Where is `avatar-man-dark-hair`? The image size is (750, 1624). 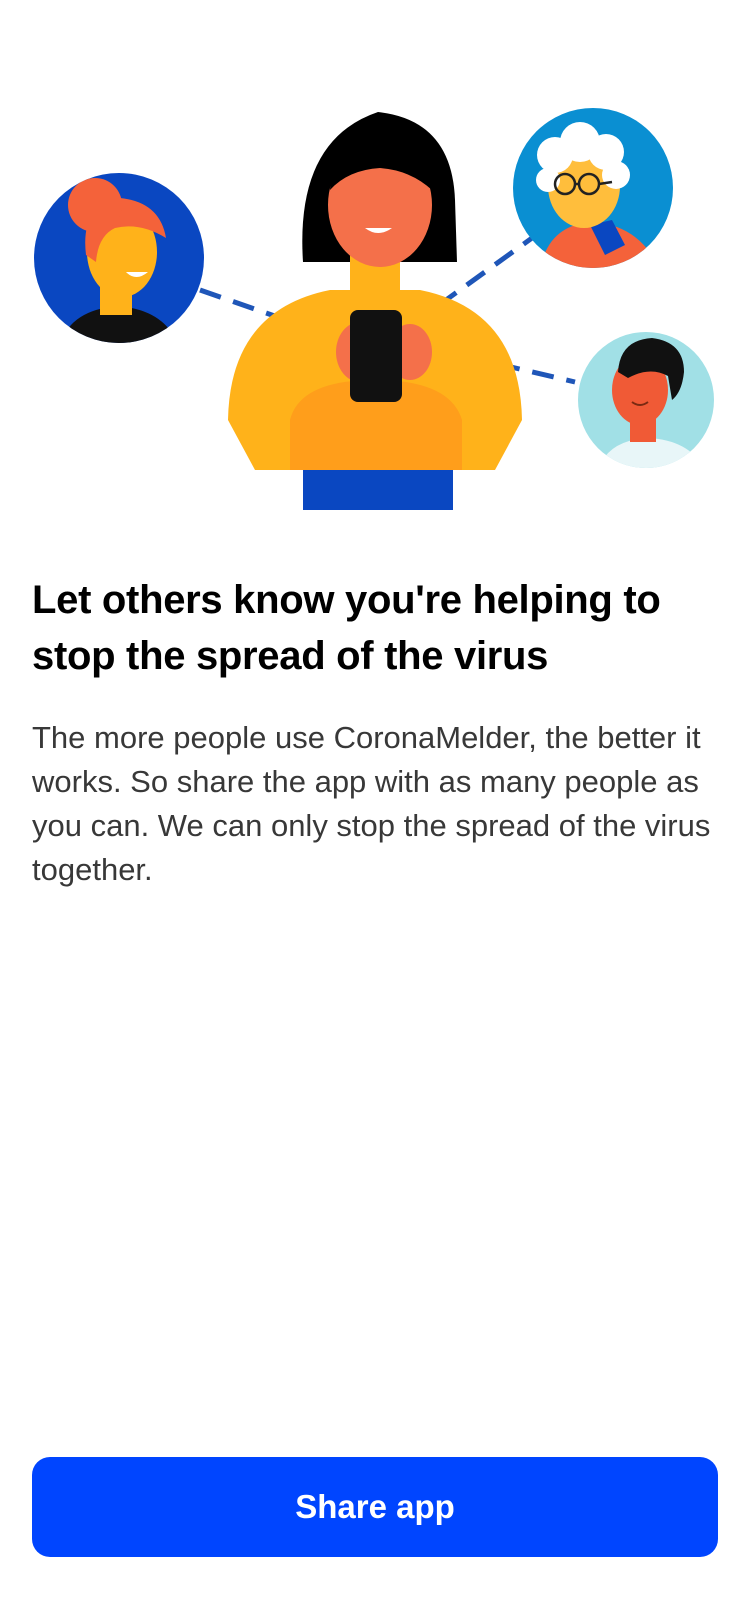 avatar-man-dark-hair is located at coordinates (646, 400).